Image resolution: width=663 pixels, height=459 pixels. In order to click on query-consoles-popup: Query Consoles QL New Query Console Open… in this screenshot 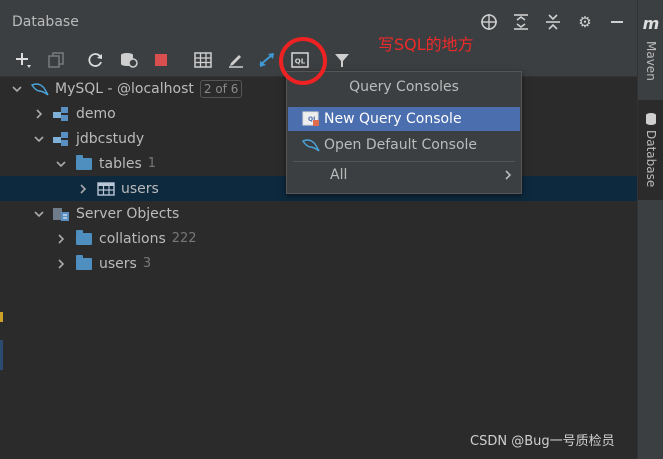, I will do `click(404, 132)`.